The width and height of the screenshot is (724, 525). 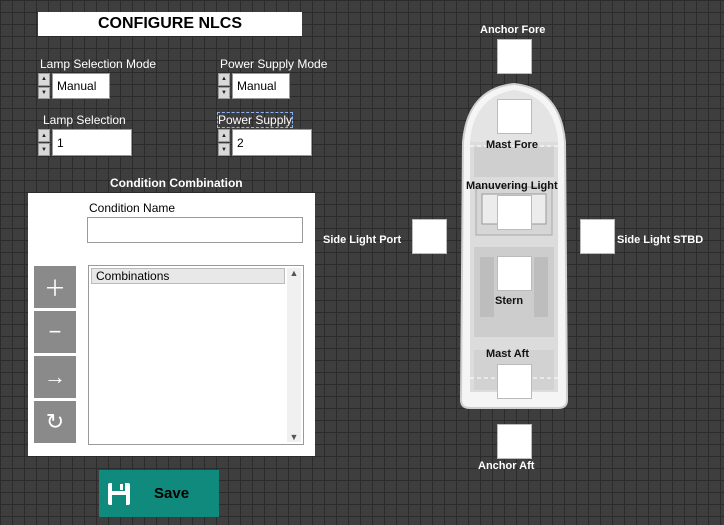 I want to click on combinations-scrollbar: ▲ ▼, so click(x=294, y=355).